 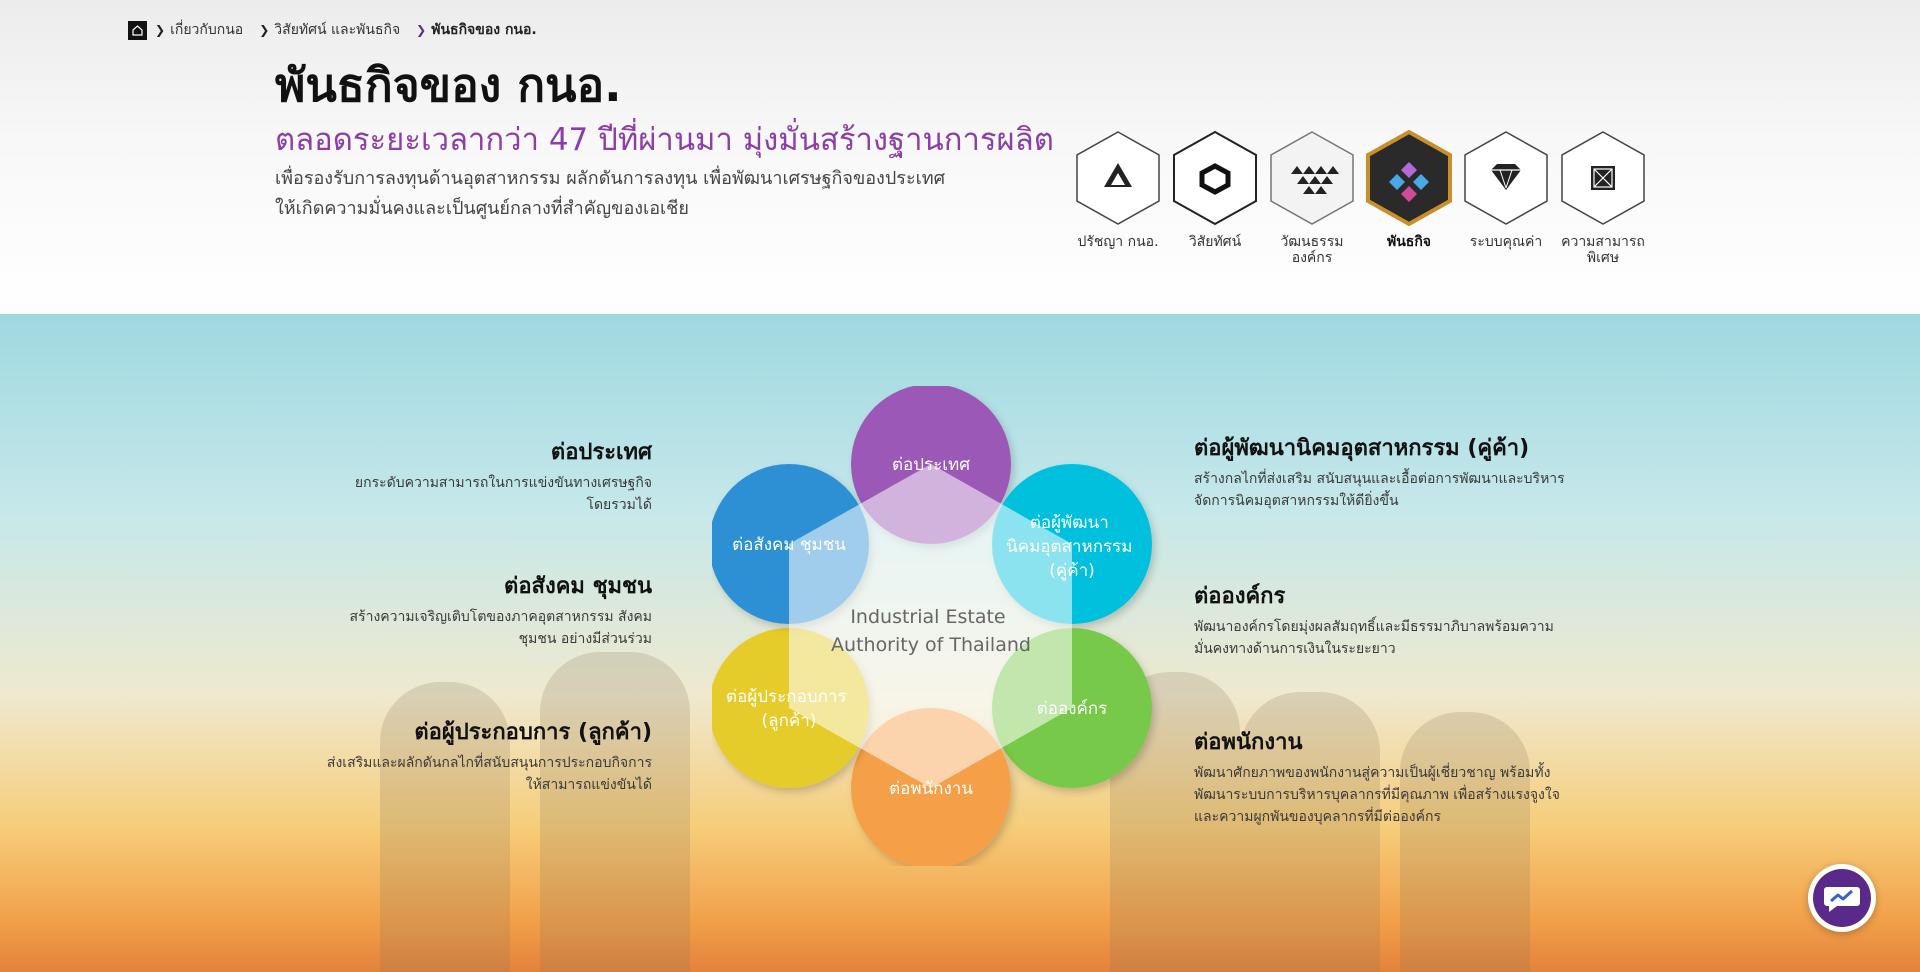 I want to click on circle-label-top-left: ต่อสังคม ชุมชน, so click(x=789, y=545).